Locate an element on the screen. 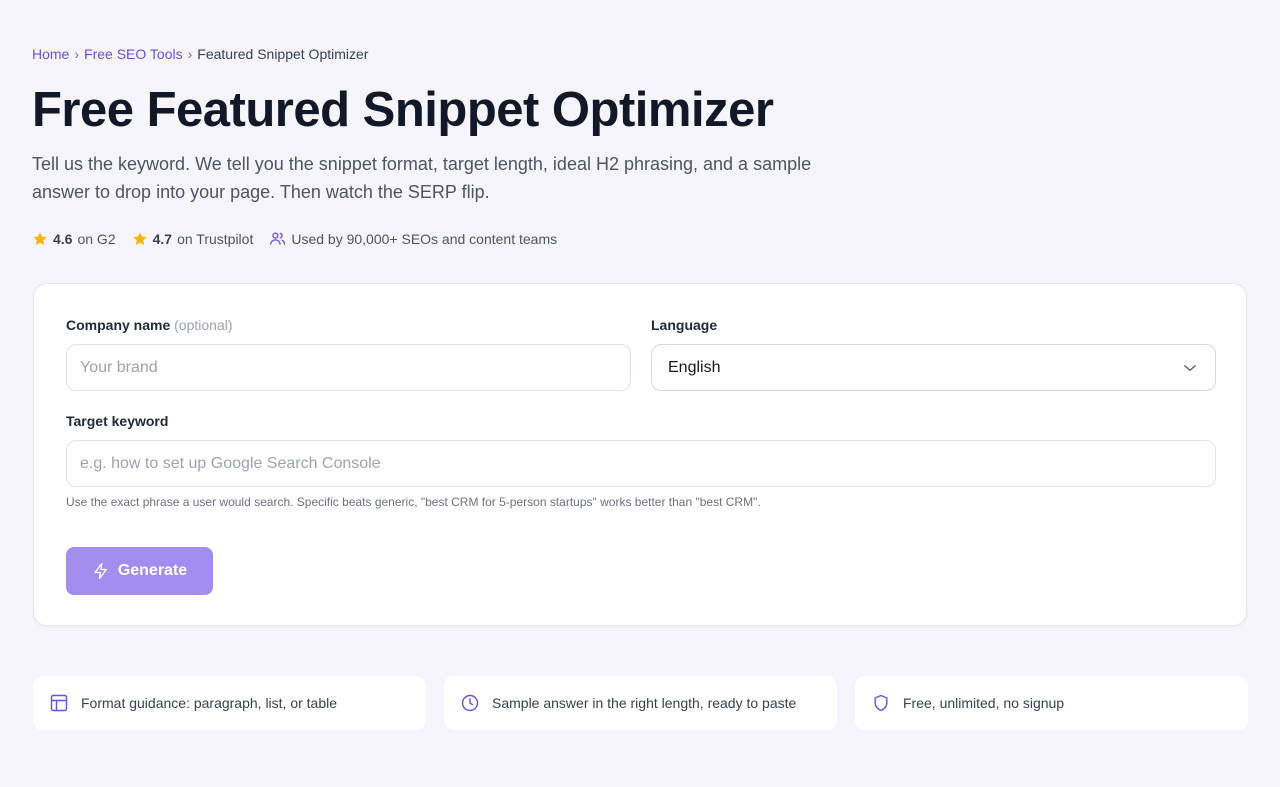 Image resolution: width=1280 pixels, height=787 pixels. language-selected-value: English is located at coordinates (694, 367).